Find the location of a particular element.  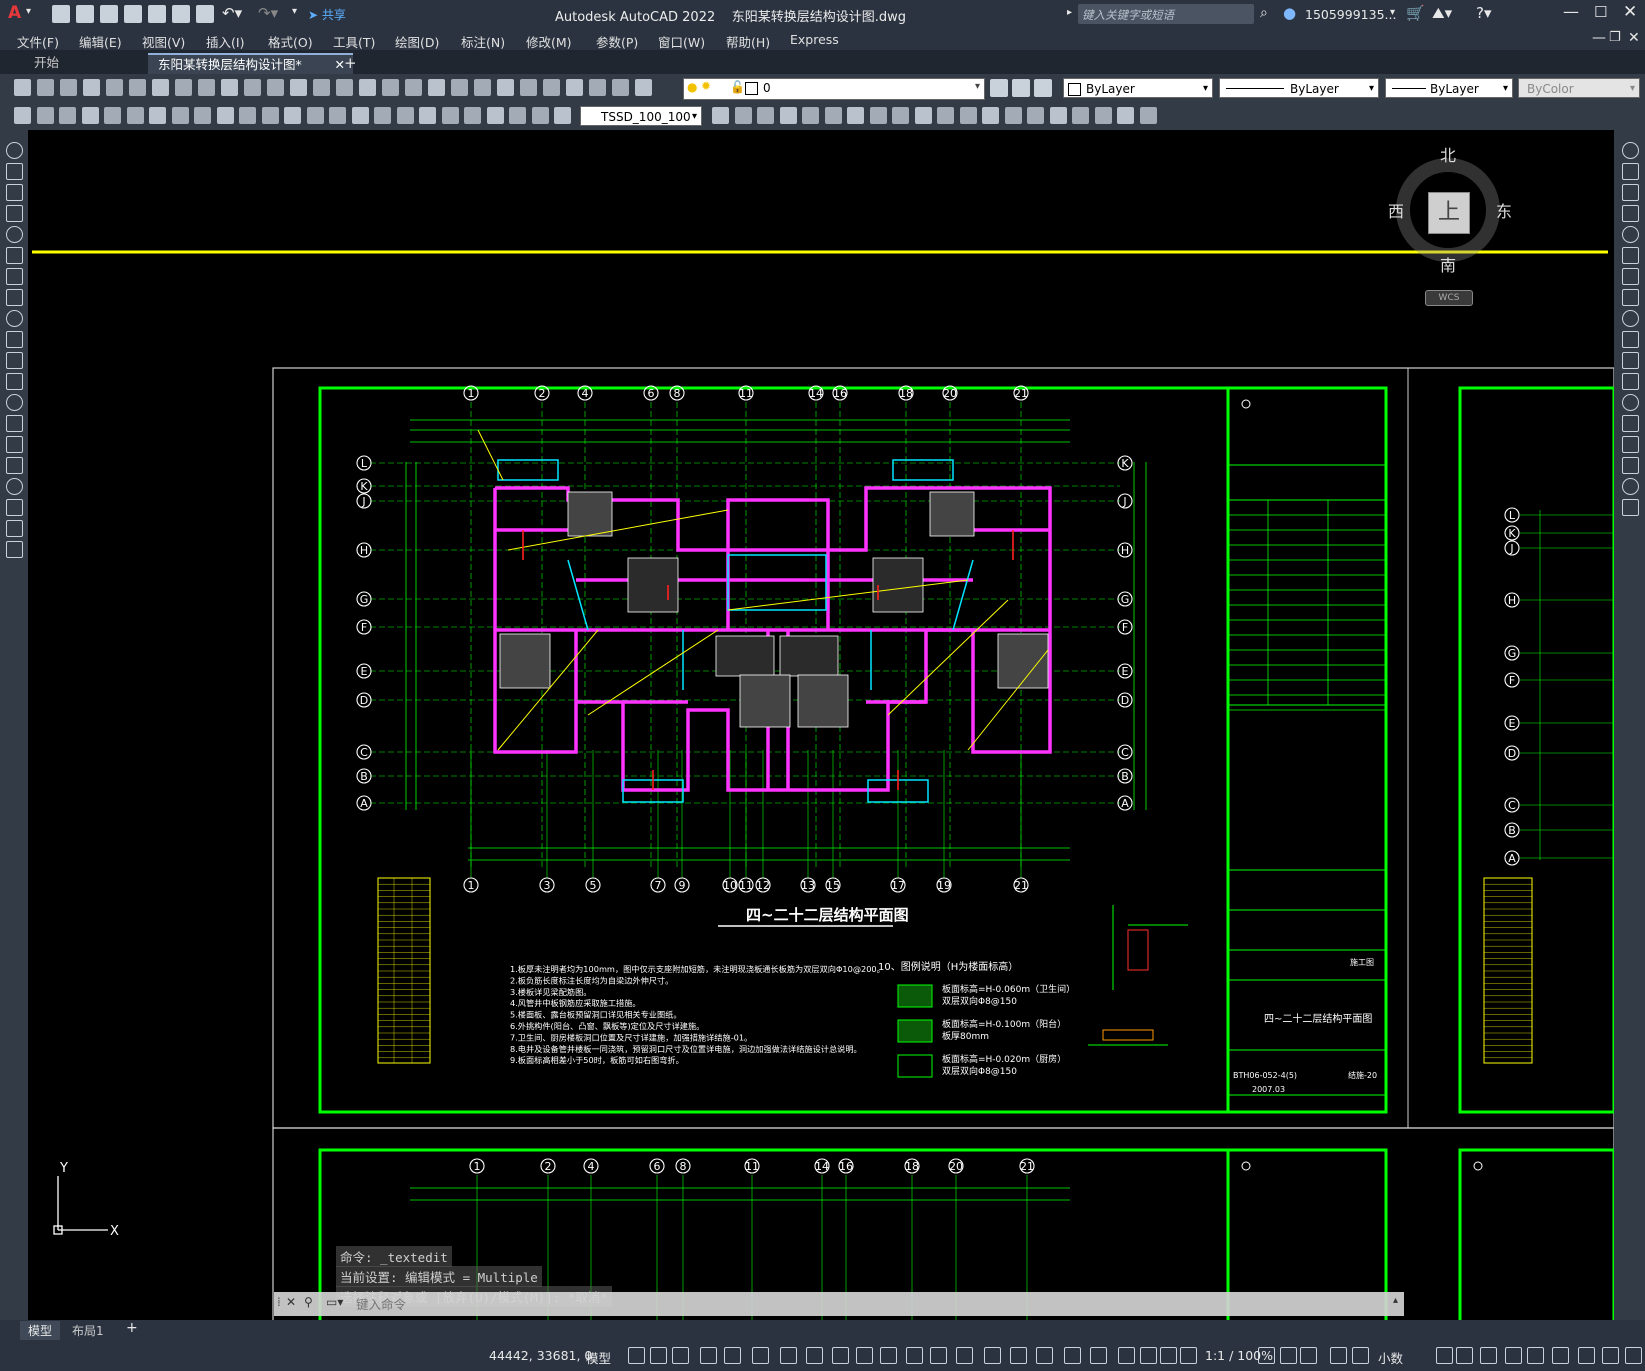

user-chevron-icon: ▾ is located at coordinates (1392, 12).